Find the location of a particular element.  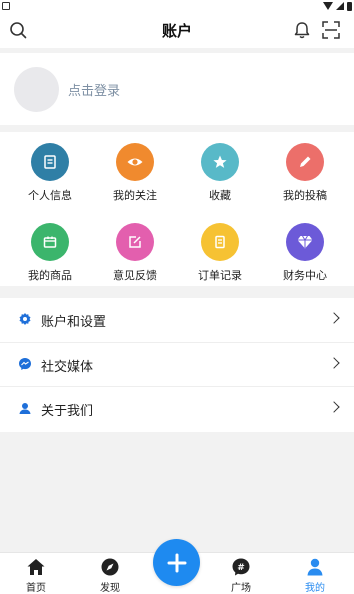

tab-label: 广场 is located at coordinates (241, 588).